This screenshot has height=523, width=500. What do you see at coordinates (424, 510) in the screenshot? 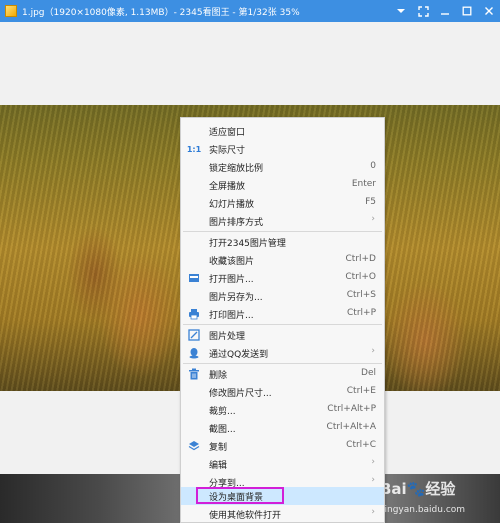
I see `watermark-url: jingyan.baidu.com` at bounding box center [424, 510].